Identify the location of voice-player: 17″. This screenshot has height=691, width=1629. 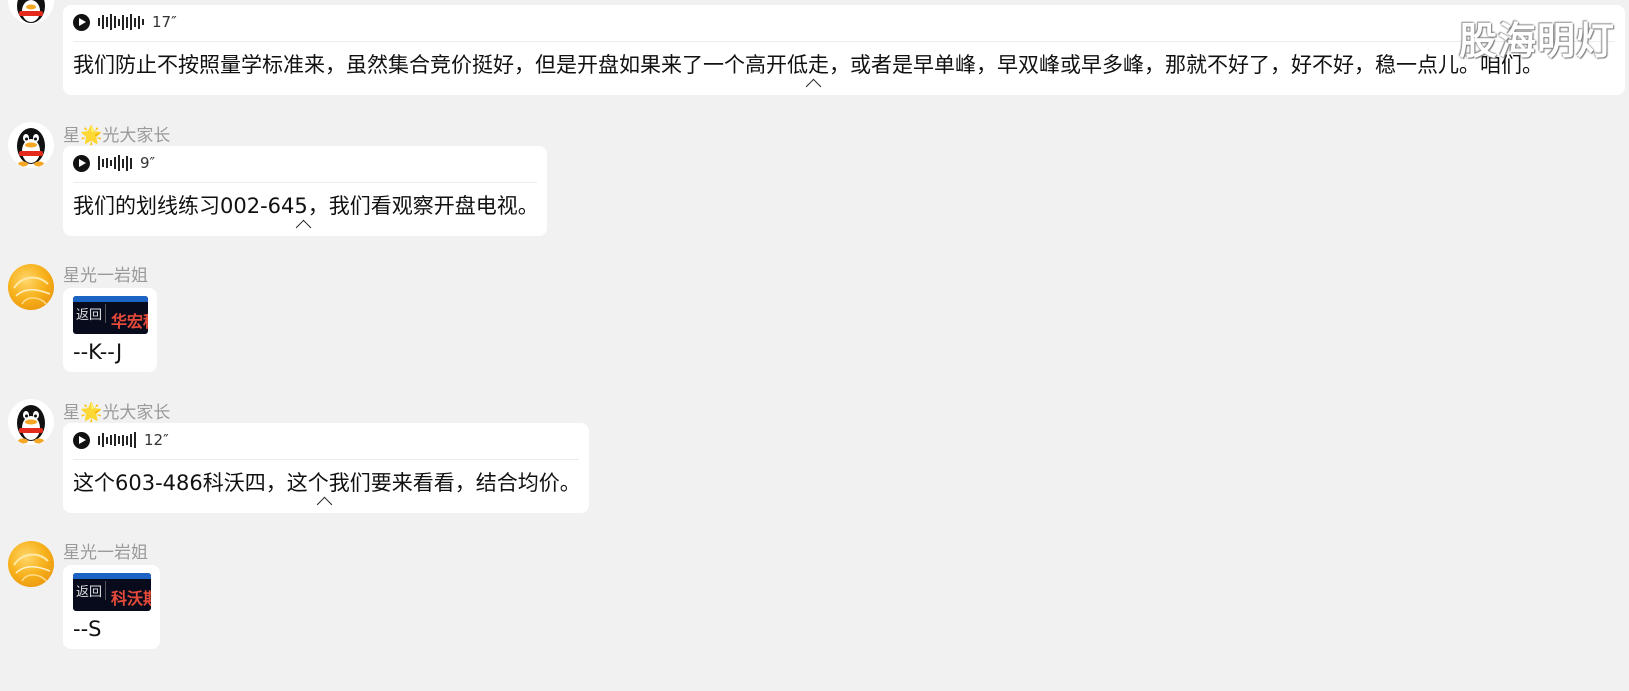
(125, 22).